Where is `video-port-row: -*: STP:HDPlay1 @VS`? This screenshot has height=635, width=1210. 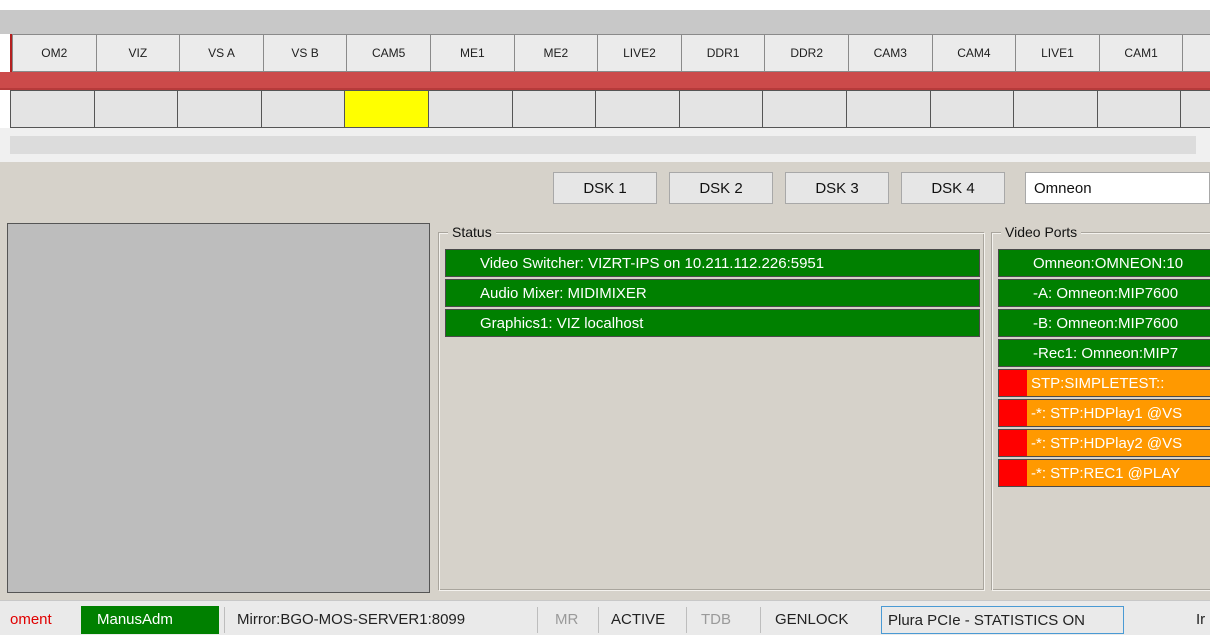
video-port-row: -*: STP:HDPlay1 @VS is located at coordinates (1104, 413).